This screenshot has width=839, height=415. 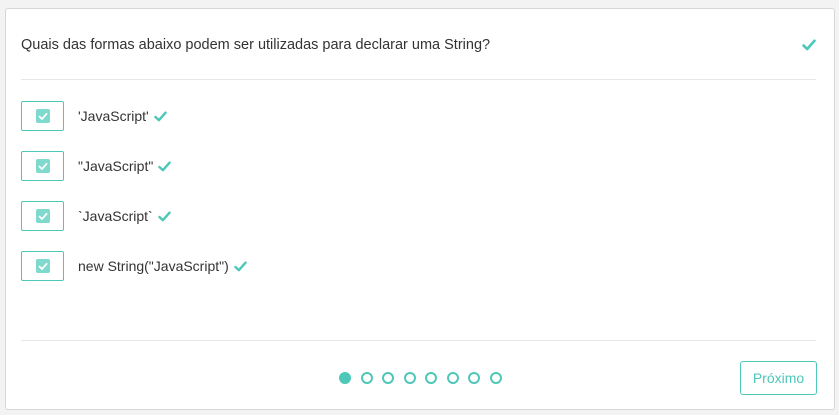 What do you see at coordinates (778, 378) in the screenshot?
I see `next-button: Próximo` at bounding box center [778, 378].